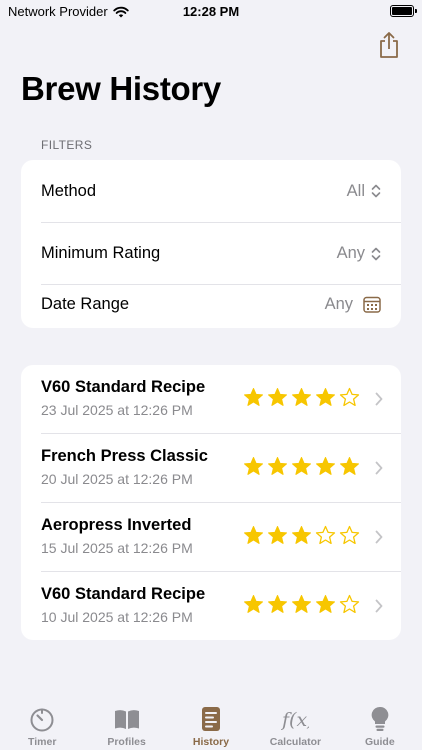  What do you see at coordinates (295, 742) in the screenshot?
I see `tab-label: Calculator` at bounding box center [295, 742].